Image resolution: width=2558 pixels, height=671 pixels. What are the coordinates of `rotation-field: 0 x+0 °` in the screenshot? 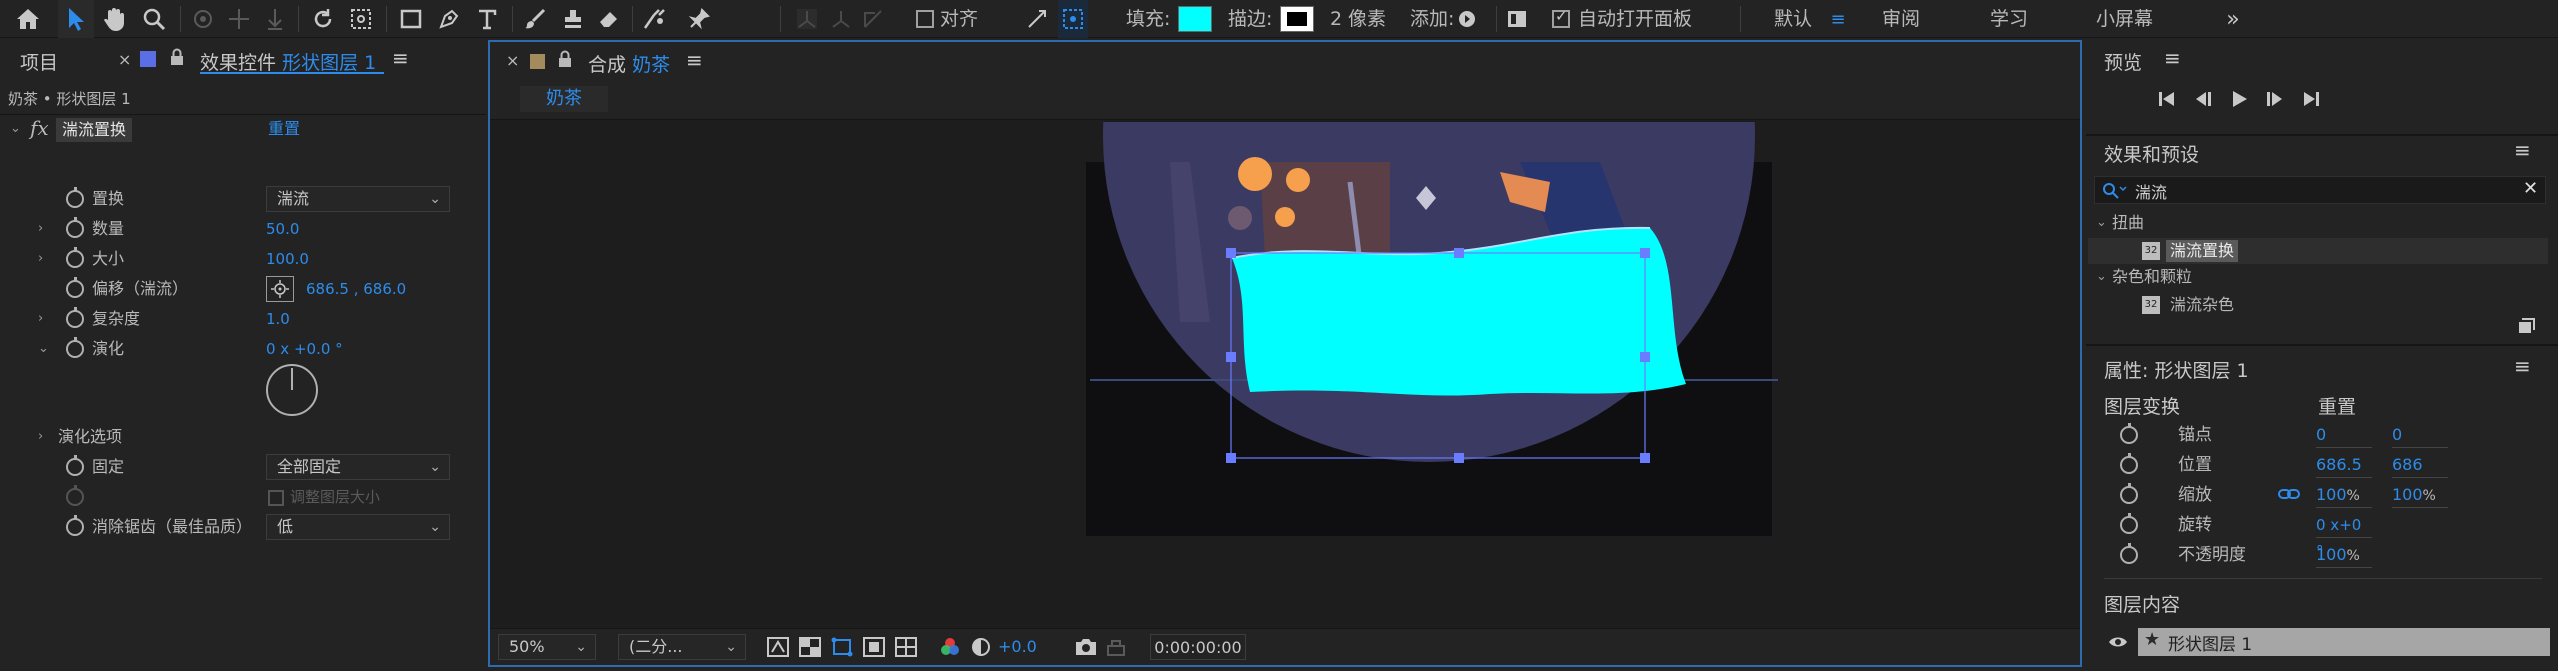 It's located at (2344, 536).